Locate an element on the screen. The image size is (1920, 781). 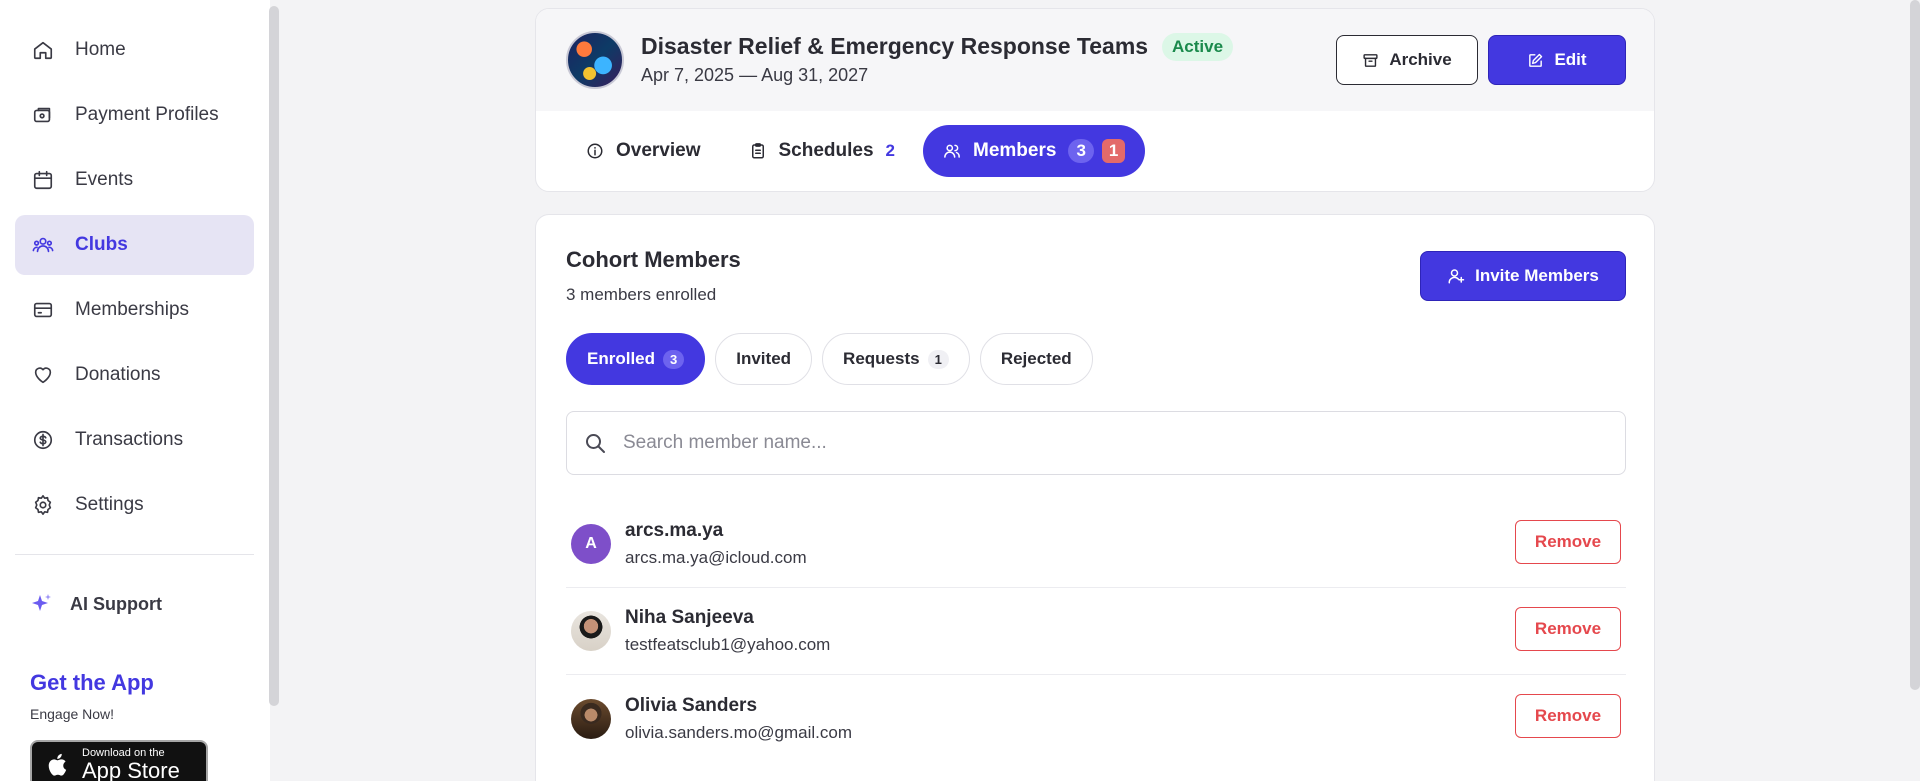
sidebar-item-label: Memberships is located at coordinates (132, 309).